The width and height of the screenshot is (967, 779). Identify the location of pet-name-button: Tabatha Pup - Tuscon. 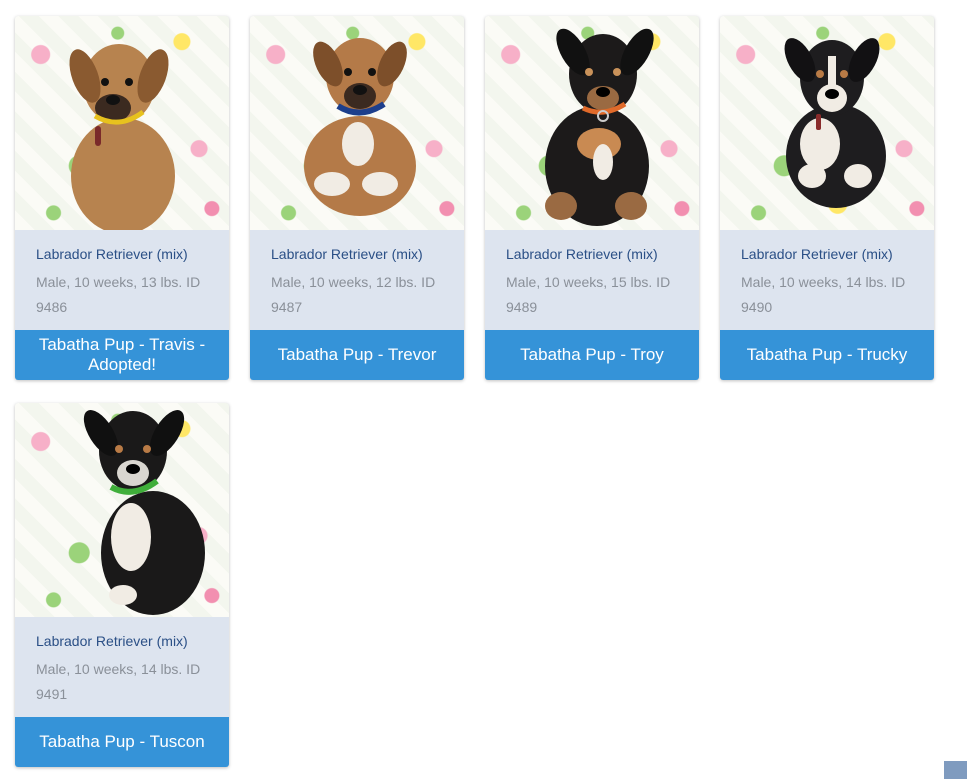
(122, 742).